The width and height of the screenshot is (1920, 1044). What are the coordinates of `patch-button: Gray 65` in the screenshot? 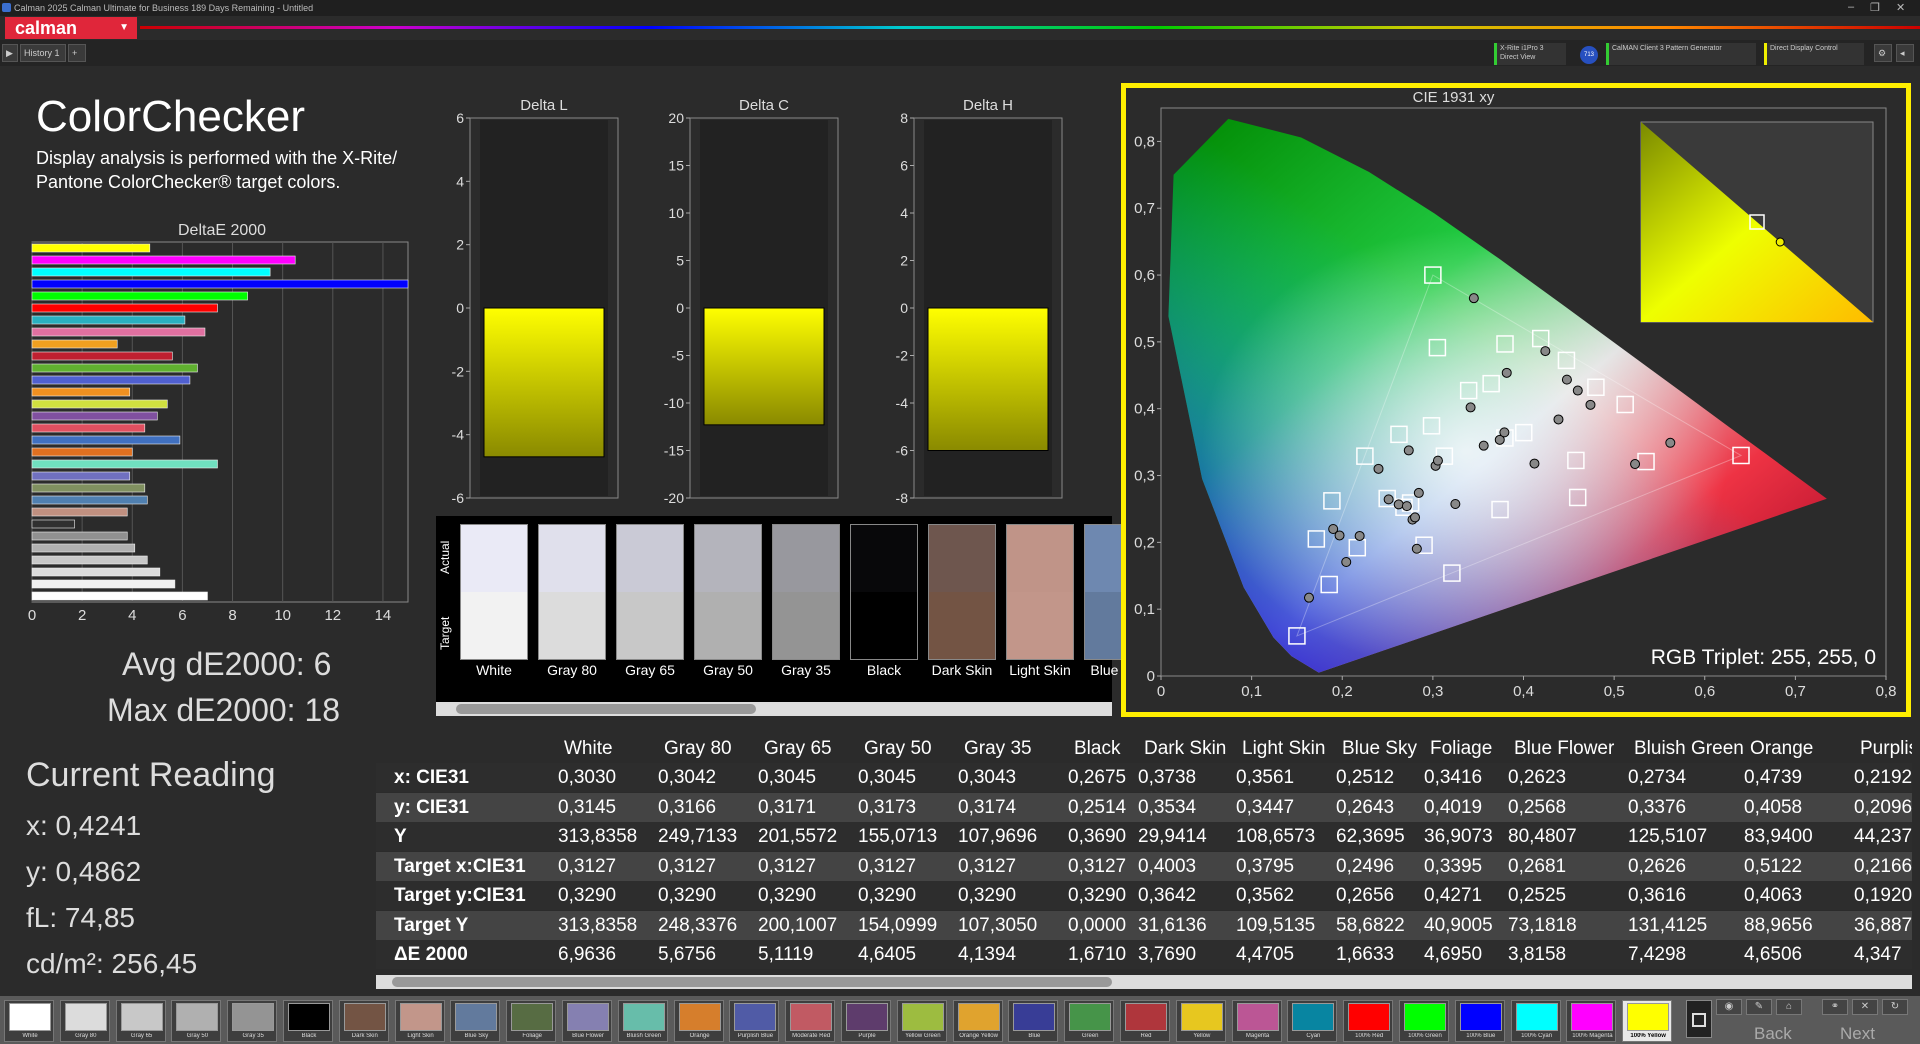 It's located at (140, 1021).